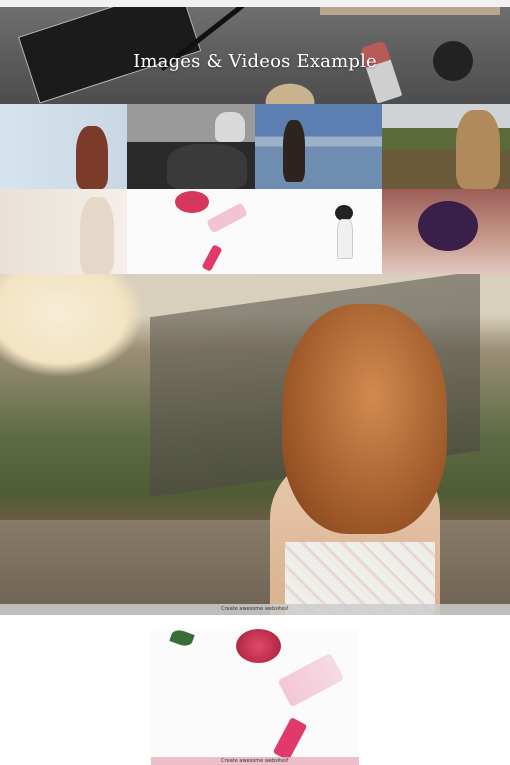 The width and height of the screenshot is (510, 765). Describe the element at coordinates (381, 72) in the screenshot. I see `lipstick-image` at that location.